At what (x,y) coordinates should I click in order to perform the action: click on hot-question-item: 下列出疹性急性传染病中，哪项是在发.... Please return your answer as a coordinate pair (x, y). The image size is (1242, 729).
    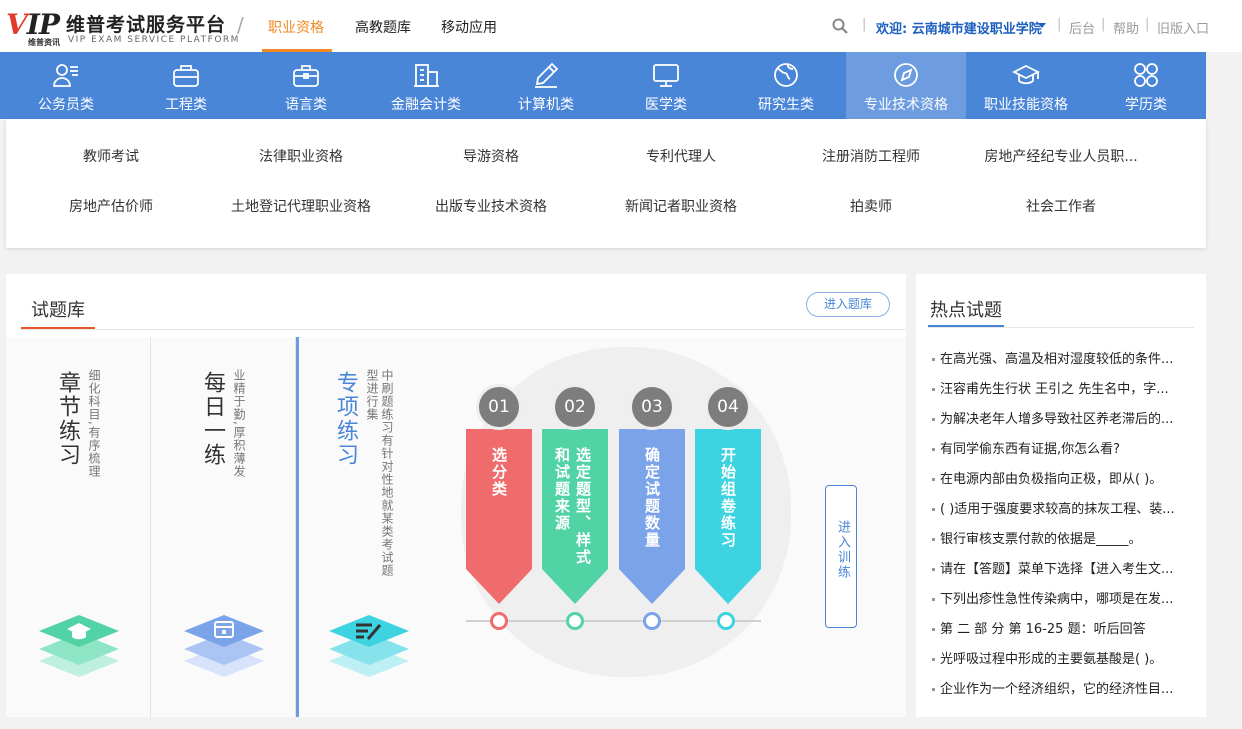
    Looking at the image, I should click on (1062, 597).